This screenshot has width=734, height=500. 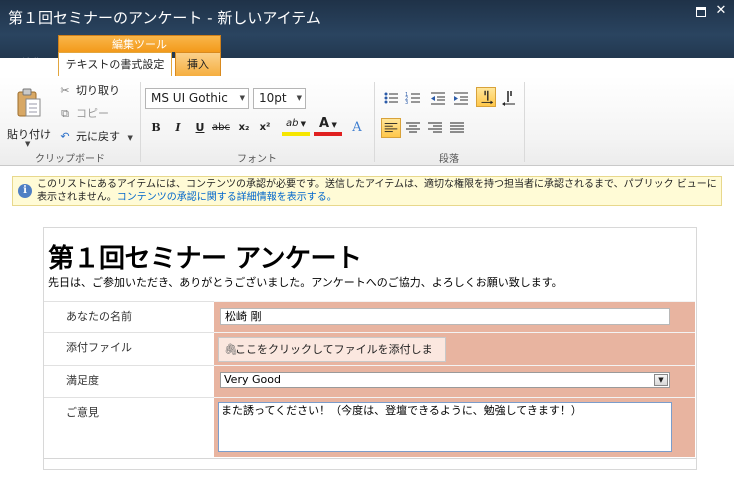 What do you see at coordinates (29, 102) in the screenshot?
I see `paste-icon` at bounding box center [29, 102].